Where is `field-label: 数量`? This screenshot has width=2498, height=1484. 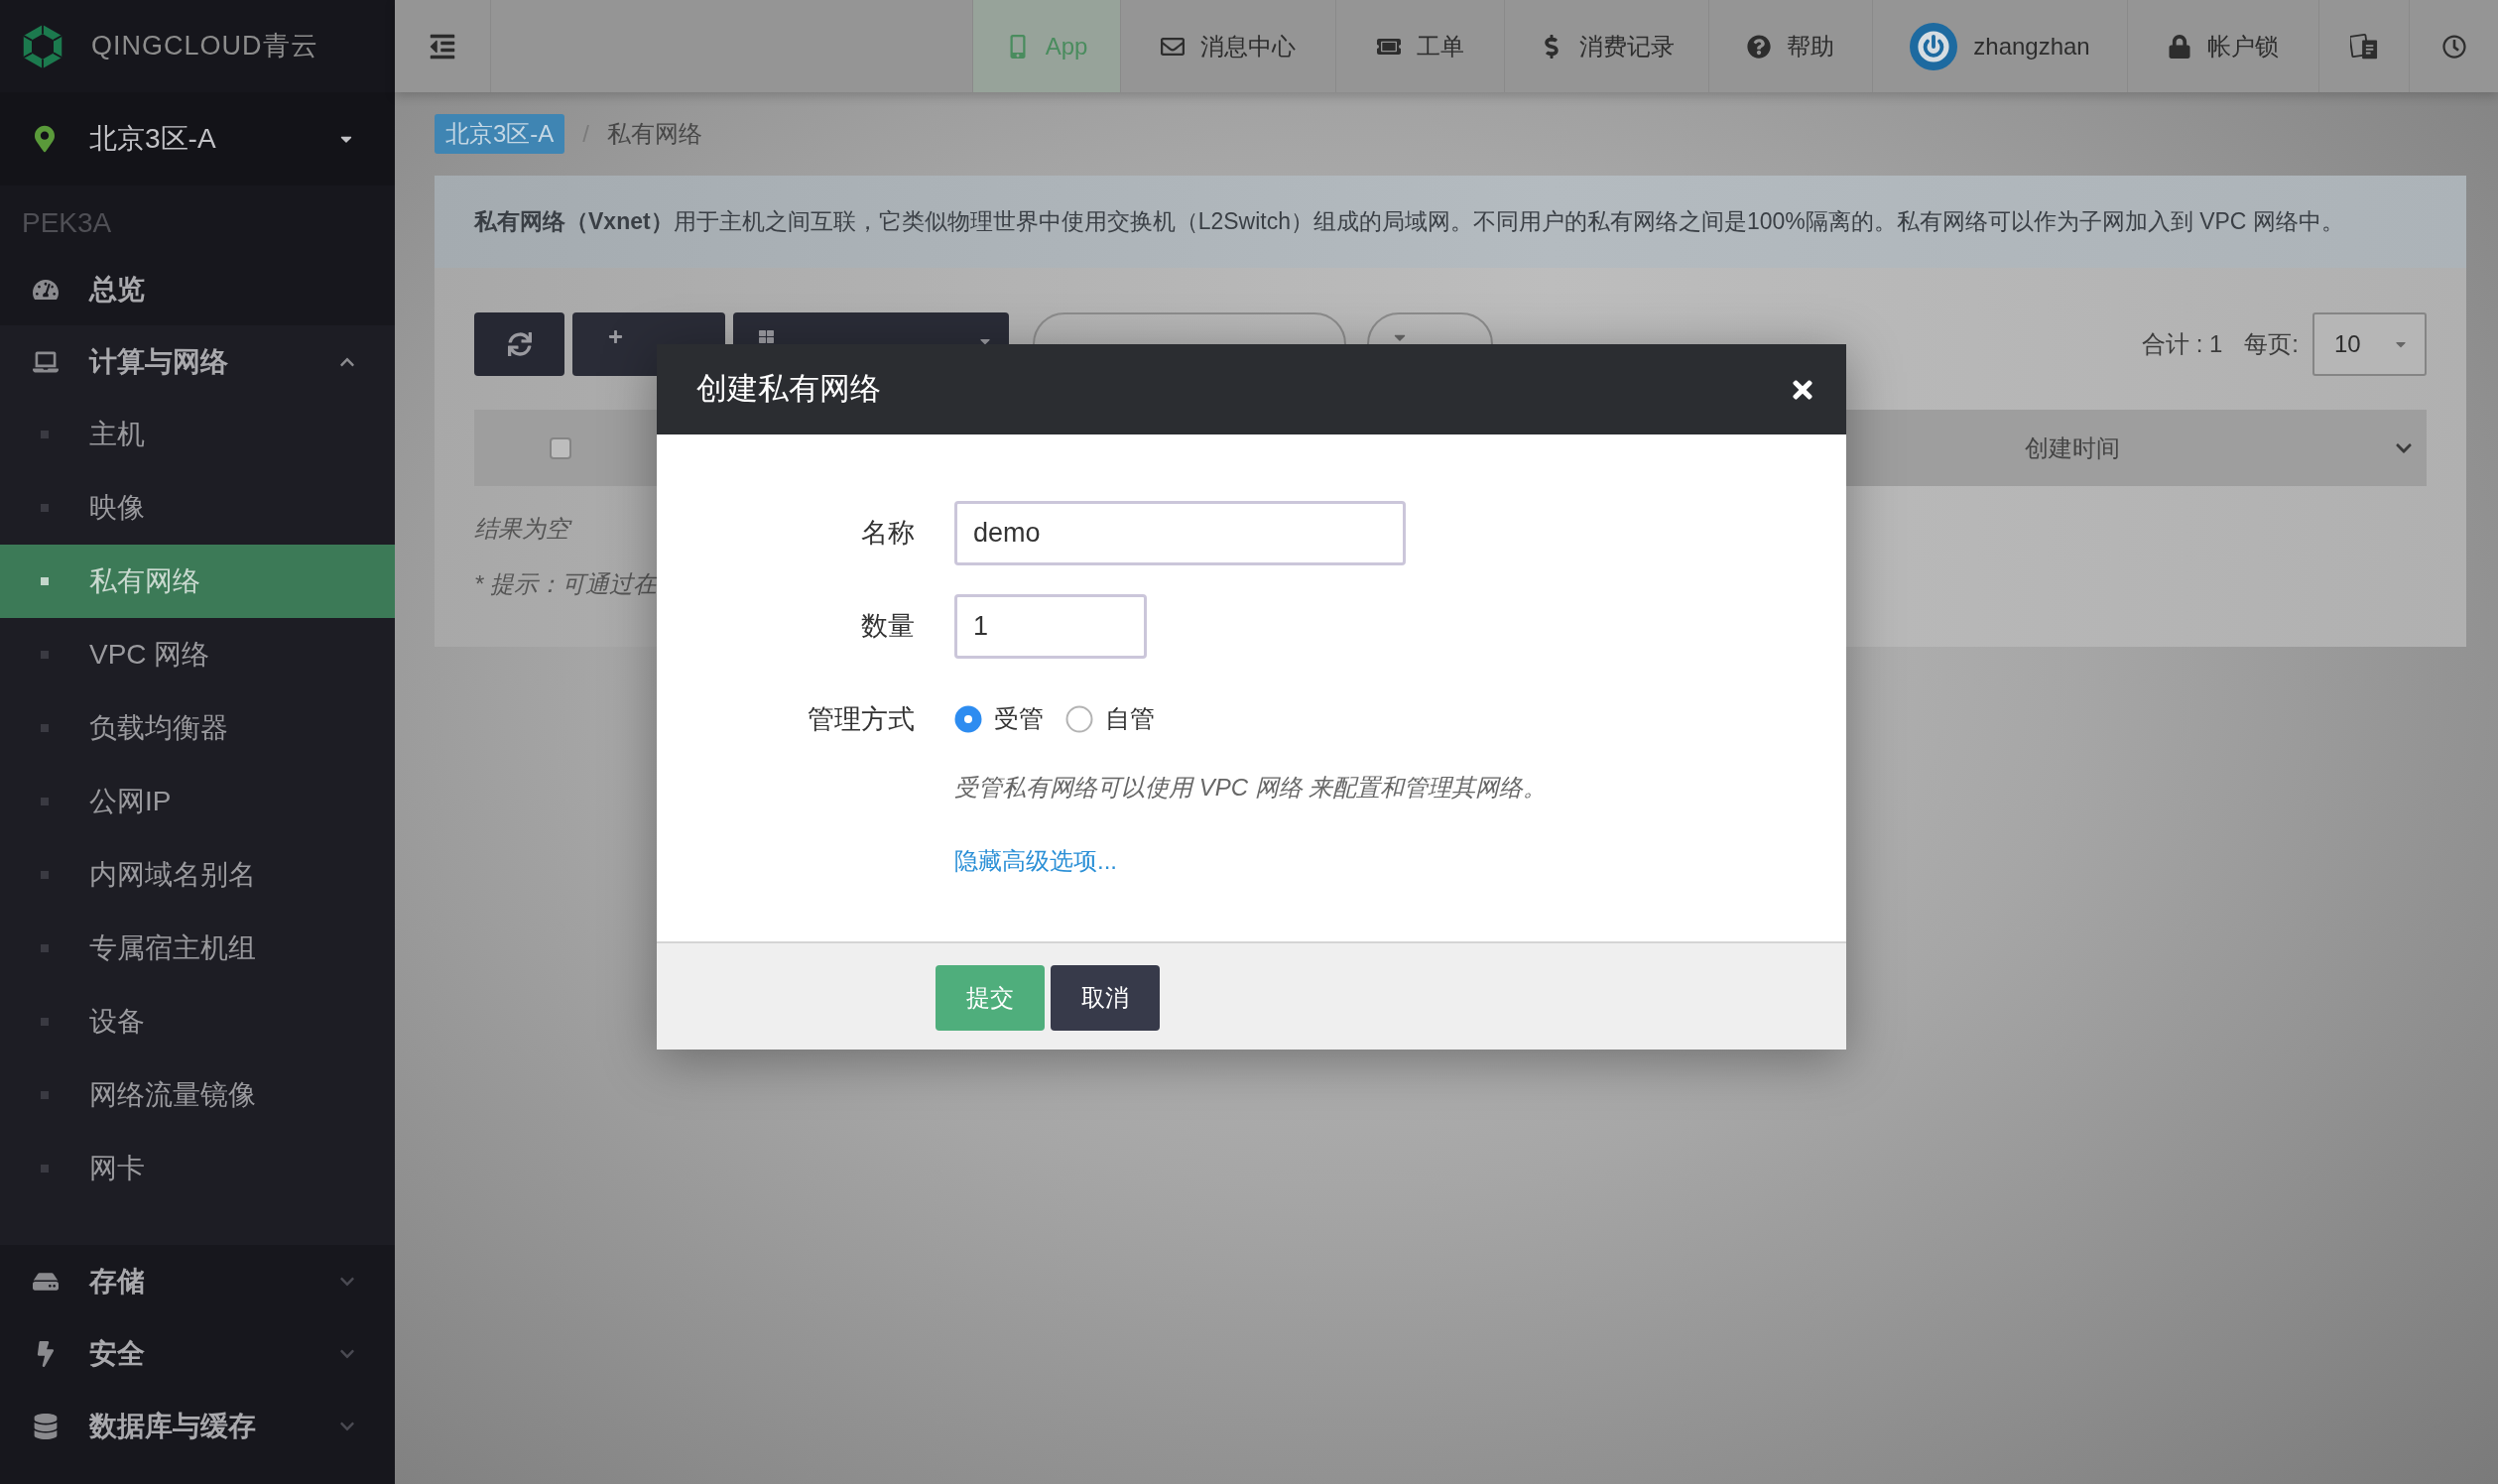
field-label: 数量 is located at coordinates (887, 626).